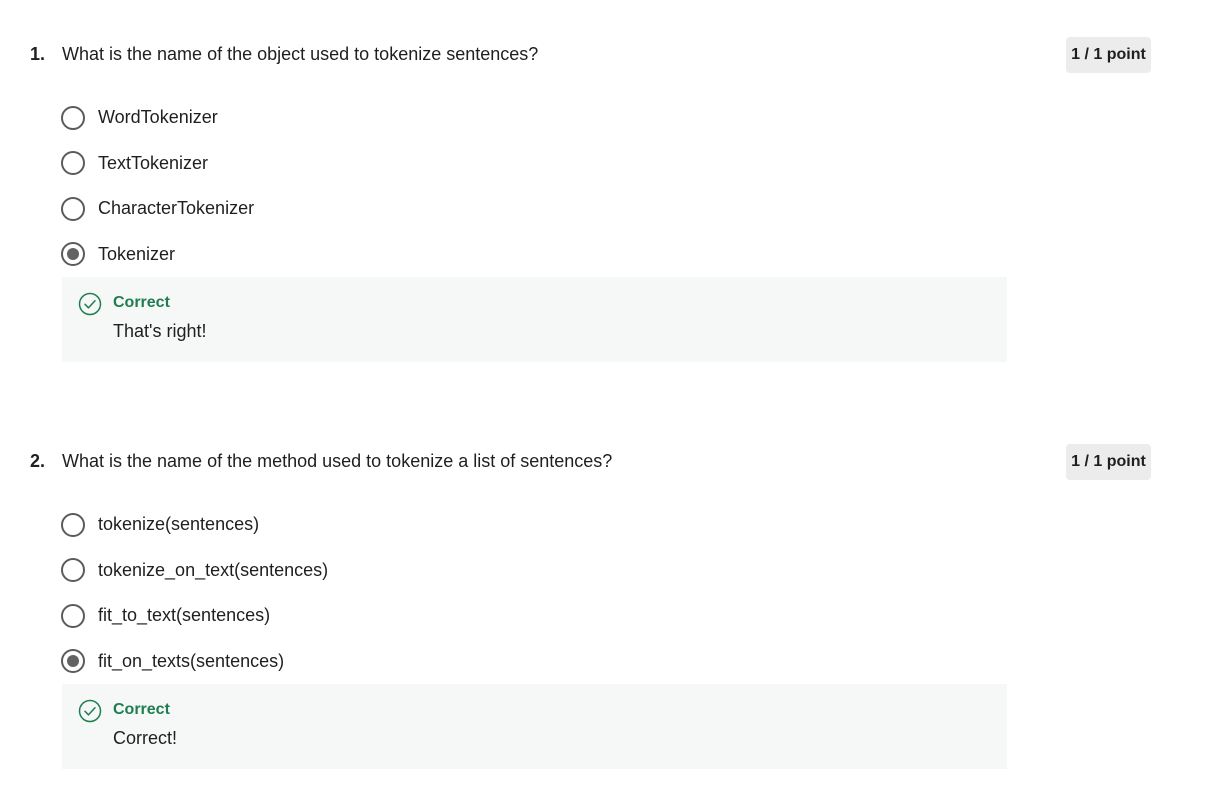 Image resolution: width=1210 pixels, height=792 pixels. What do you see at coordinates (160, 331) in the screenshot?
I see `feedback-text: That's right!` at bounding box center [160, 331].